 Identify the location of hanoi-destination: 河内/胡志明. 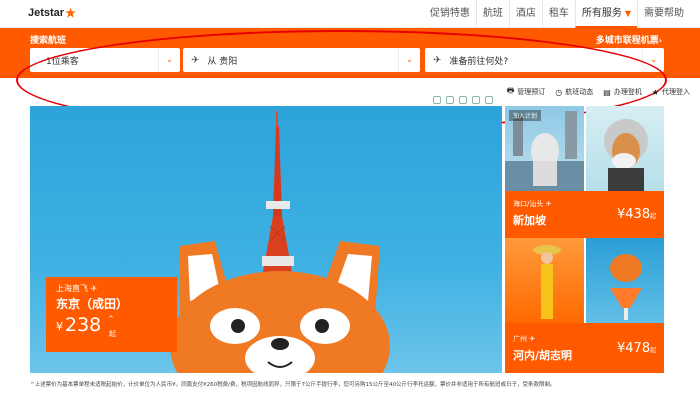
(543, 355).